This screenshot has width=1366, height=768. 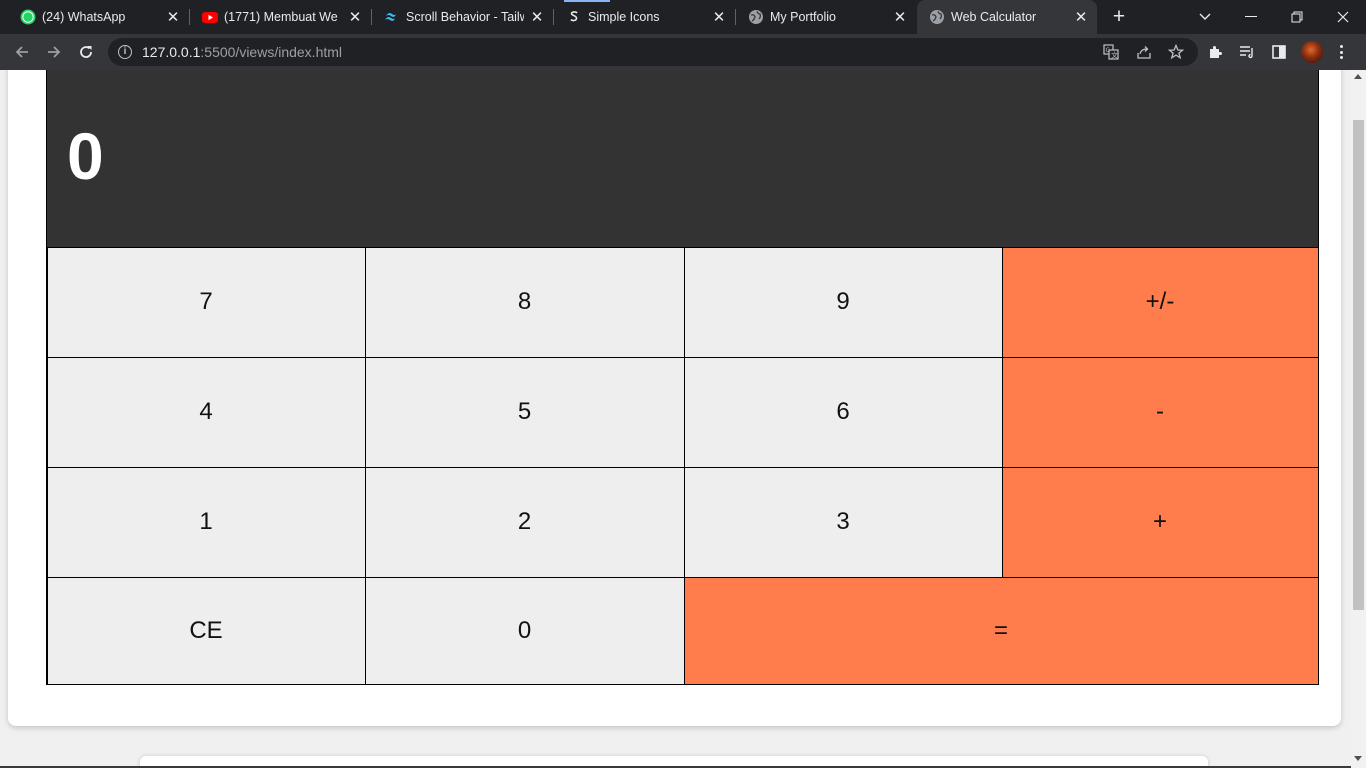 I want to click on tab-youtube: (1771) Membuat Website ✕, so click(x=281, y=17).